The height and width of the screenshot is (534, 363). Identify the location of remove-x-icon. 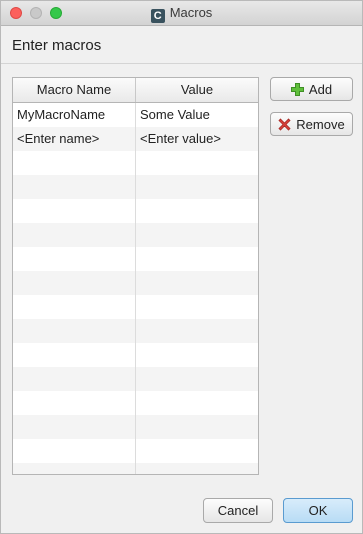
(284, 124).